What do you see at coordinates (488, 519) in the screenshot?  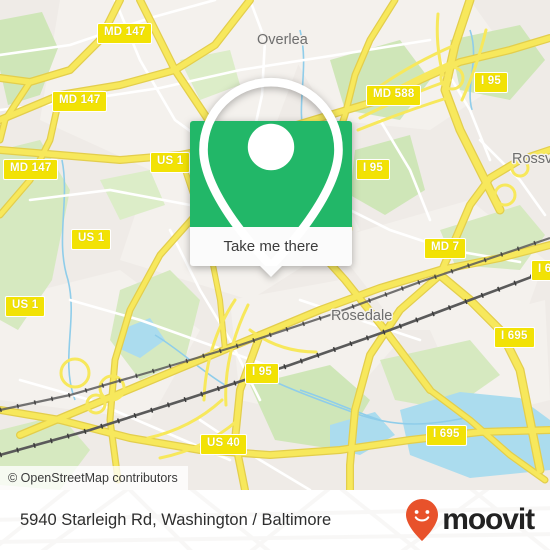 I see `moovit-wordmark: moovit` at bounding box center [488, 519].